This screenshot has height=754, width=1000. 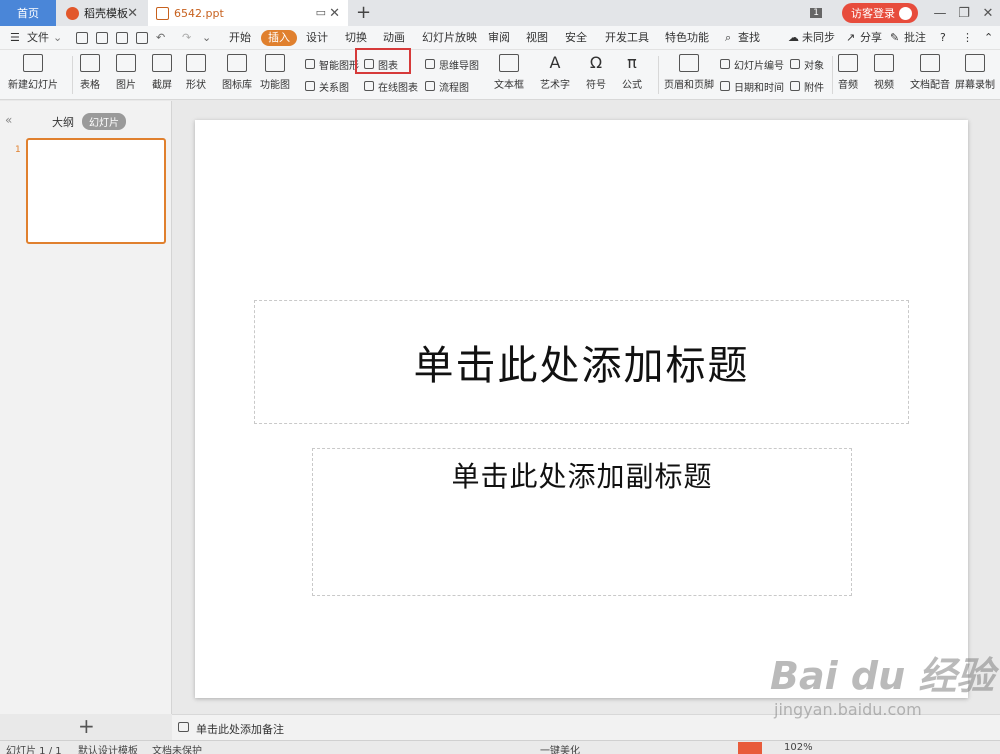 What do you see at coordinates (196, 63) in the screenshot?
I see `shape-icon` at bounding box center [196, 63].